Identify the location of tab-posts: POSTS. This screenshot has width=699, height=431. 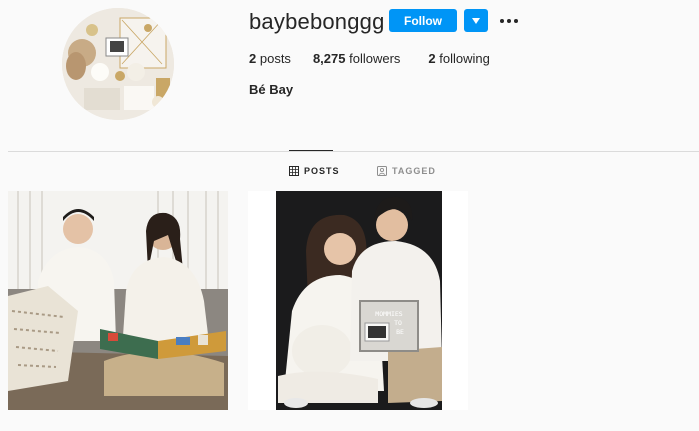
(314, 171).